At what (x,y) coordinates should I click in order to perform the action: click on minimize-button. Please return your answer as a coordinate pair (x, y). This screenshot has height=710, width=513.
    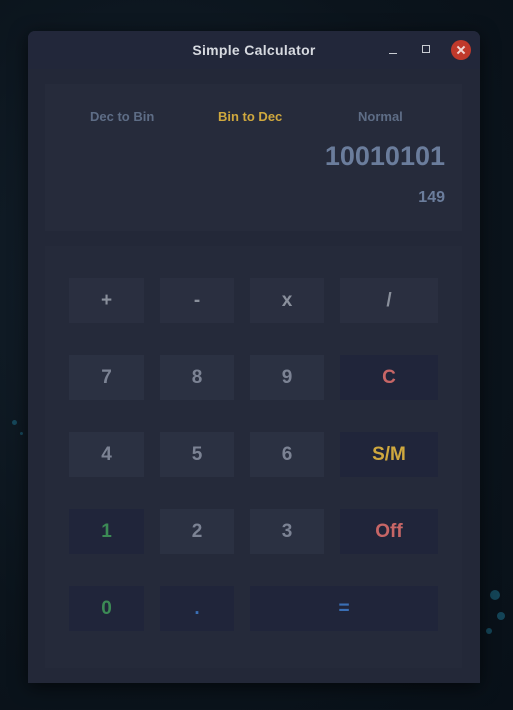
    Looking at the image, I should click on (393, 50).